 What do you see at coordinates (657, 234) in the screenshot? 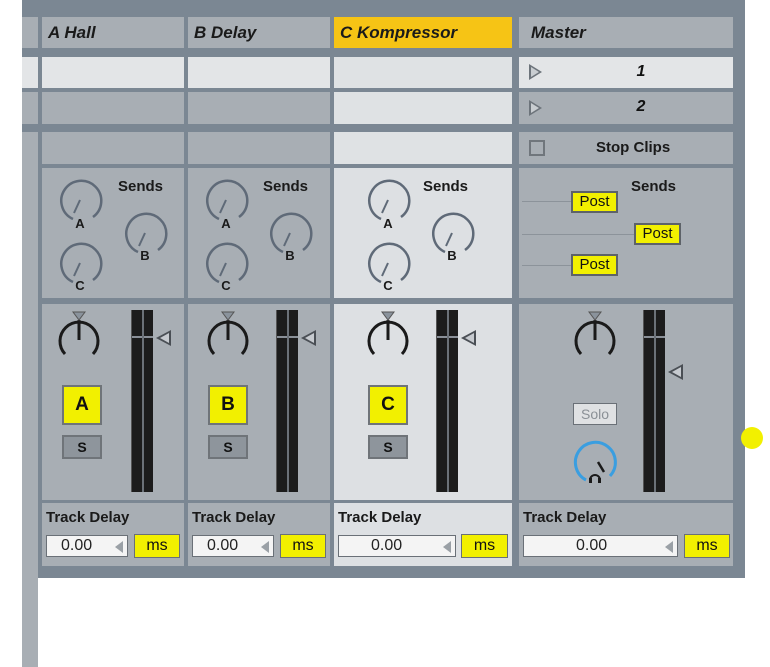
I see `send-b-post-button: Post` at bounding box center [657, 234].